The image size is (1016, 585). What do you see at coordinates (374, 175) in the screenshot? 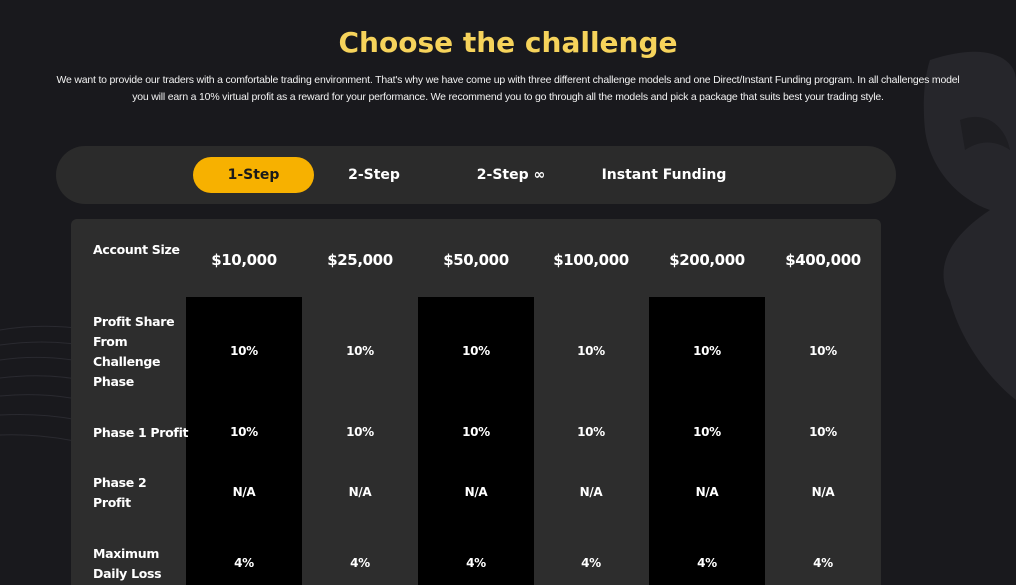
I see `tab-2-step: 2-Step` at bounding box center [374, 175].